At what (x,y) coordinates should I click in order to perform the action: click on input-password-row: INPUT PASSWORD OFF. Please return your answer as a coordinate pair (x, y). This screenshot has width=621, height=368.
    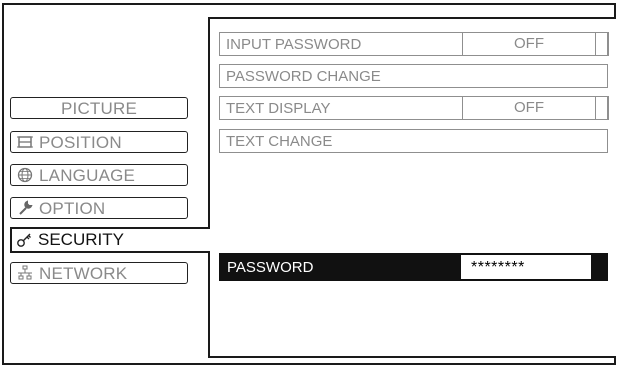
    Looking at the image, I should click on (414, 43).